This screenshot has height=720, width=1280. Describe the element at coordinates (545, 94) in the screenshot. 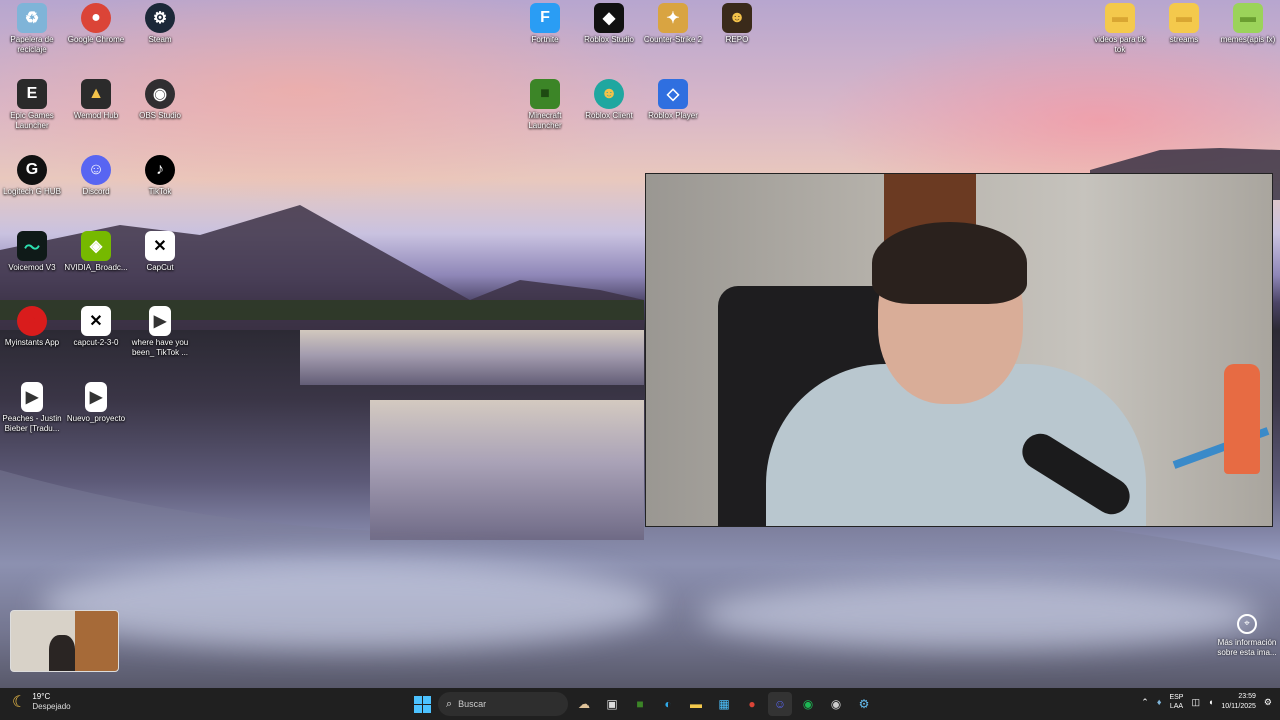

I see `minecraft-icon: ■` at that location.